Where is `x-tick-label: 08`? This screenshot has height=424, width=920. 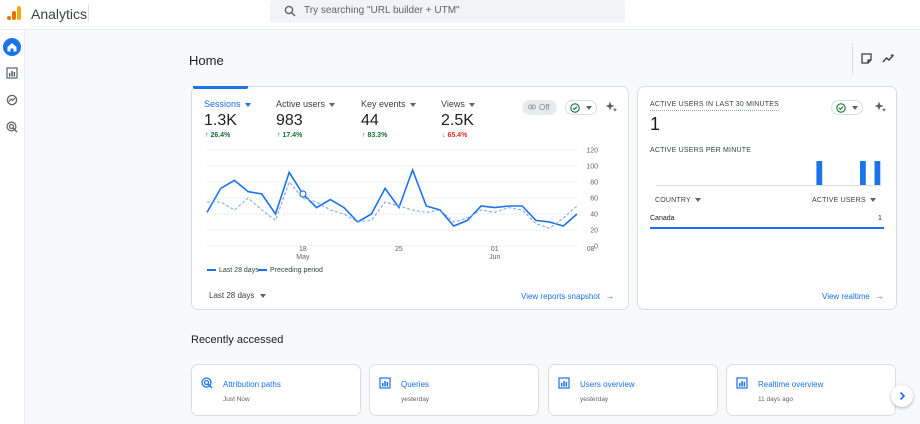
x-tick-label: 08 is located at coordinates (591, 249).